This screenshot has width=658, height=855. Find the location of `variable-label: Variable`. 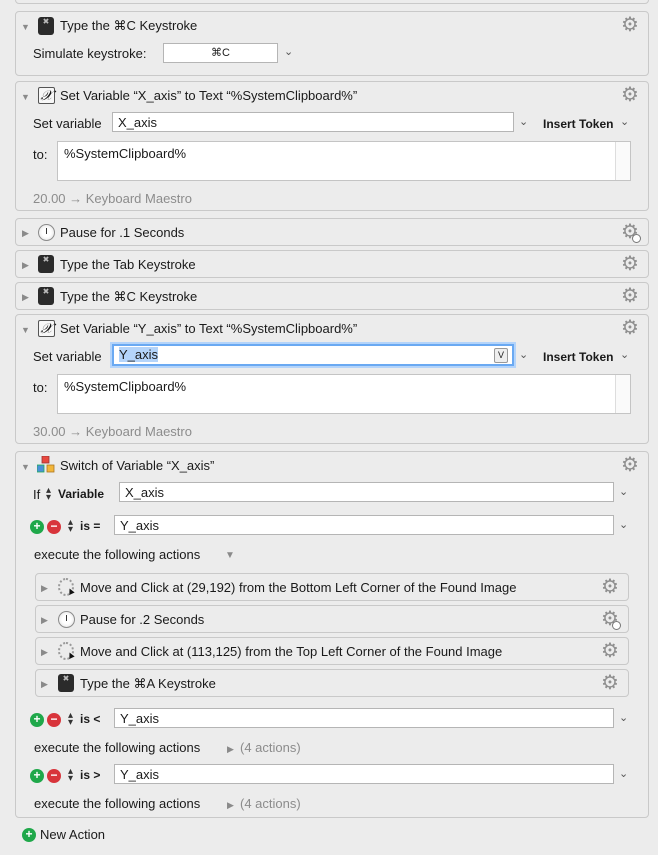

variable-label: Variable is located at coordinates (81, 494).